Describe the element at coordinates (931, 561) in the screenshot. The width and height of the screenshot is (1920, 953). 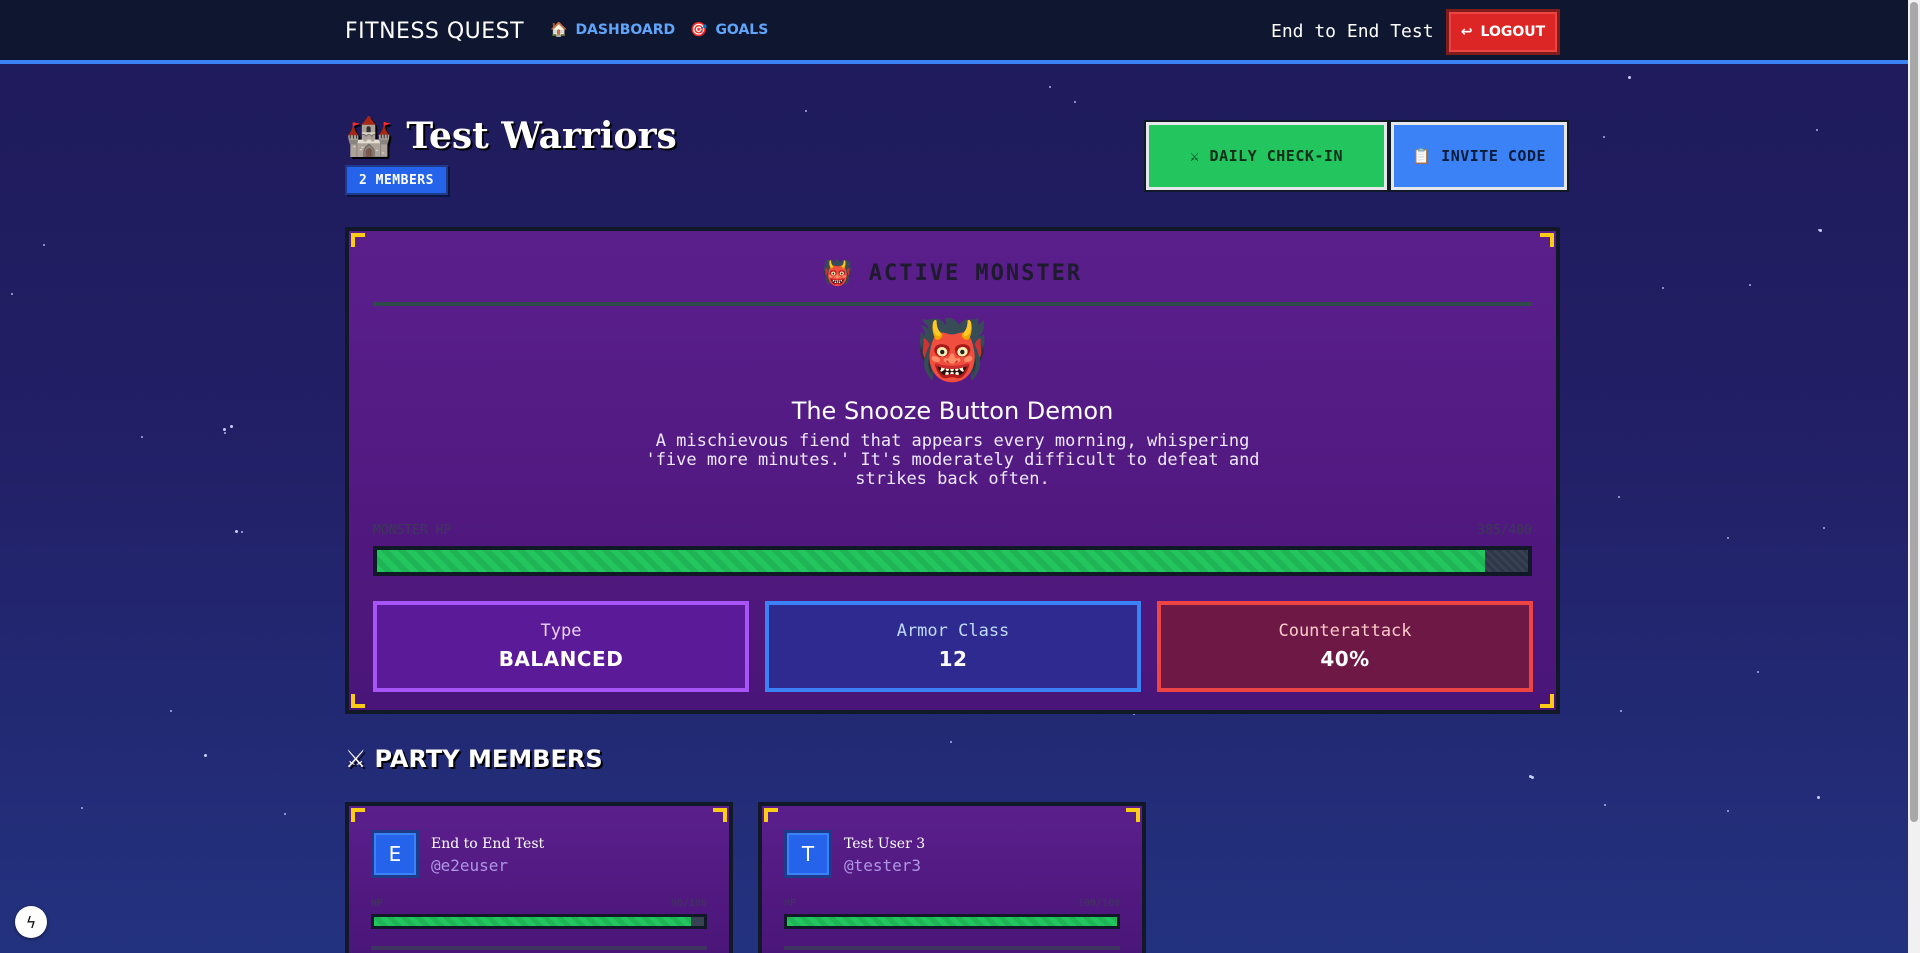
I see `monster-hp-fill` at that location.